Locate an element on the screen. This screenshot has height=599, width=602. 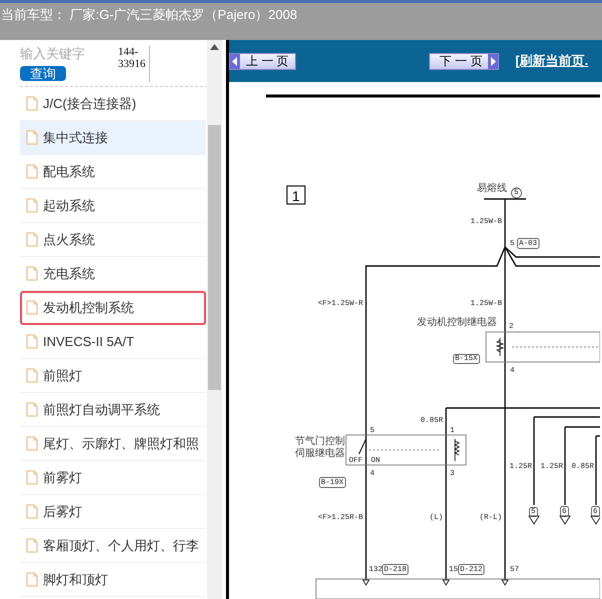
next-page-button: 下 一 页 is located at coordinates (464, 61).